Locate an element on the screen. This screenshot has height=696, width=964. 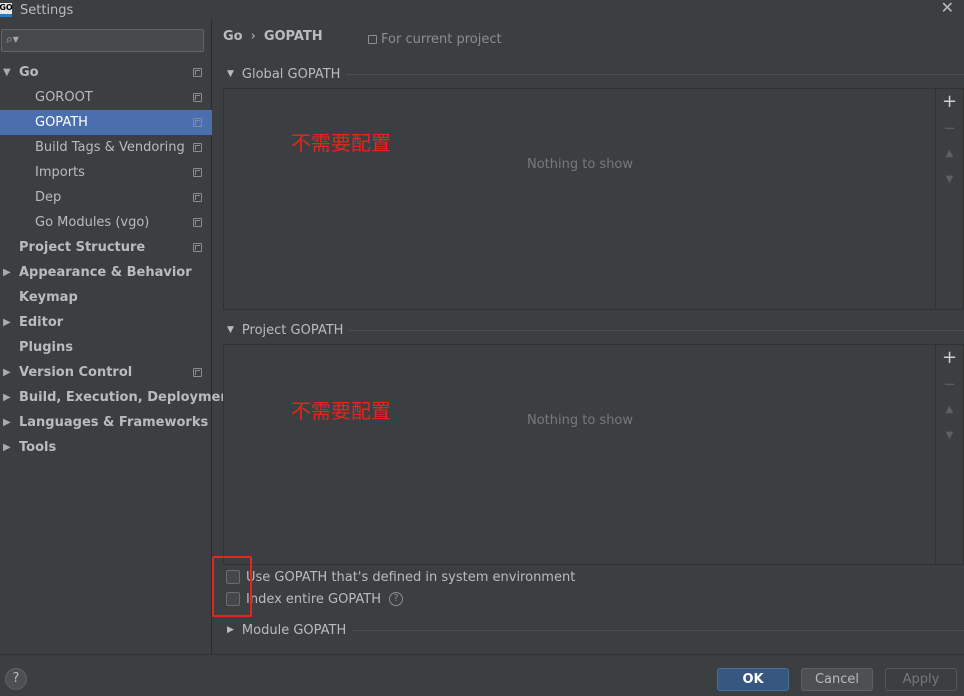
annotation-text: 不需要配置 is located at coordinates (341, 143).